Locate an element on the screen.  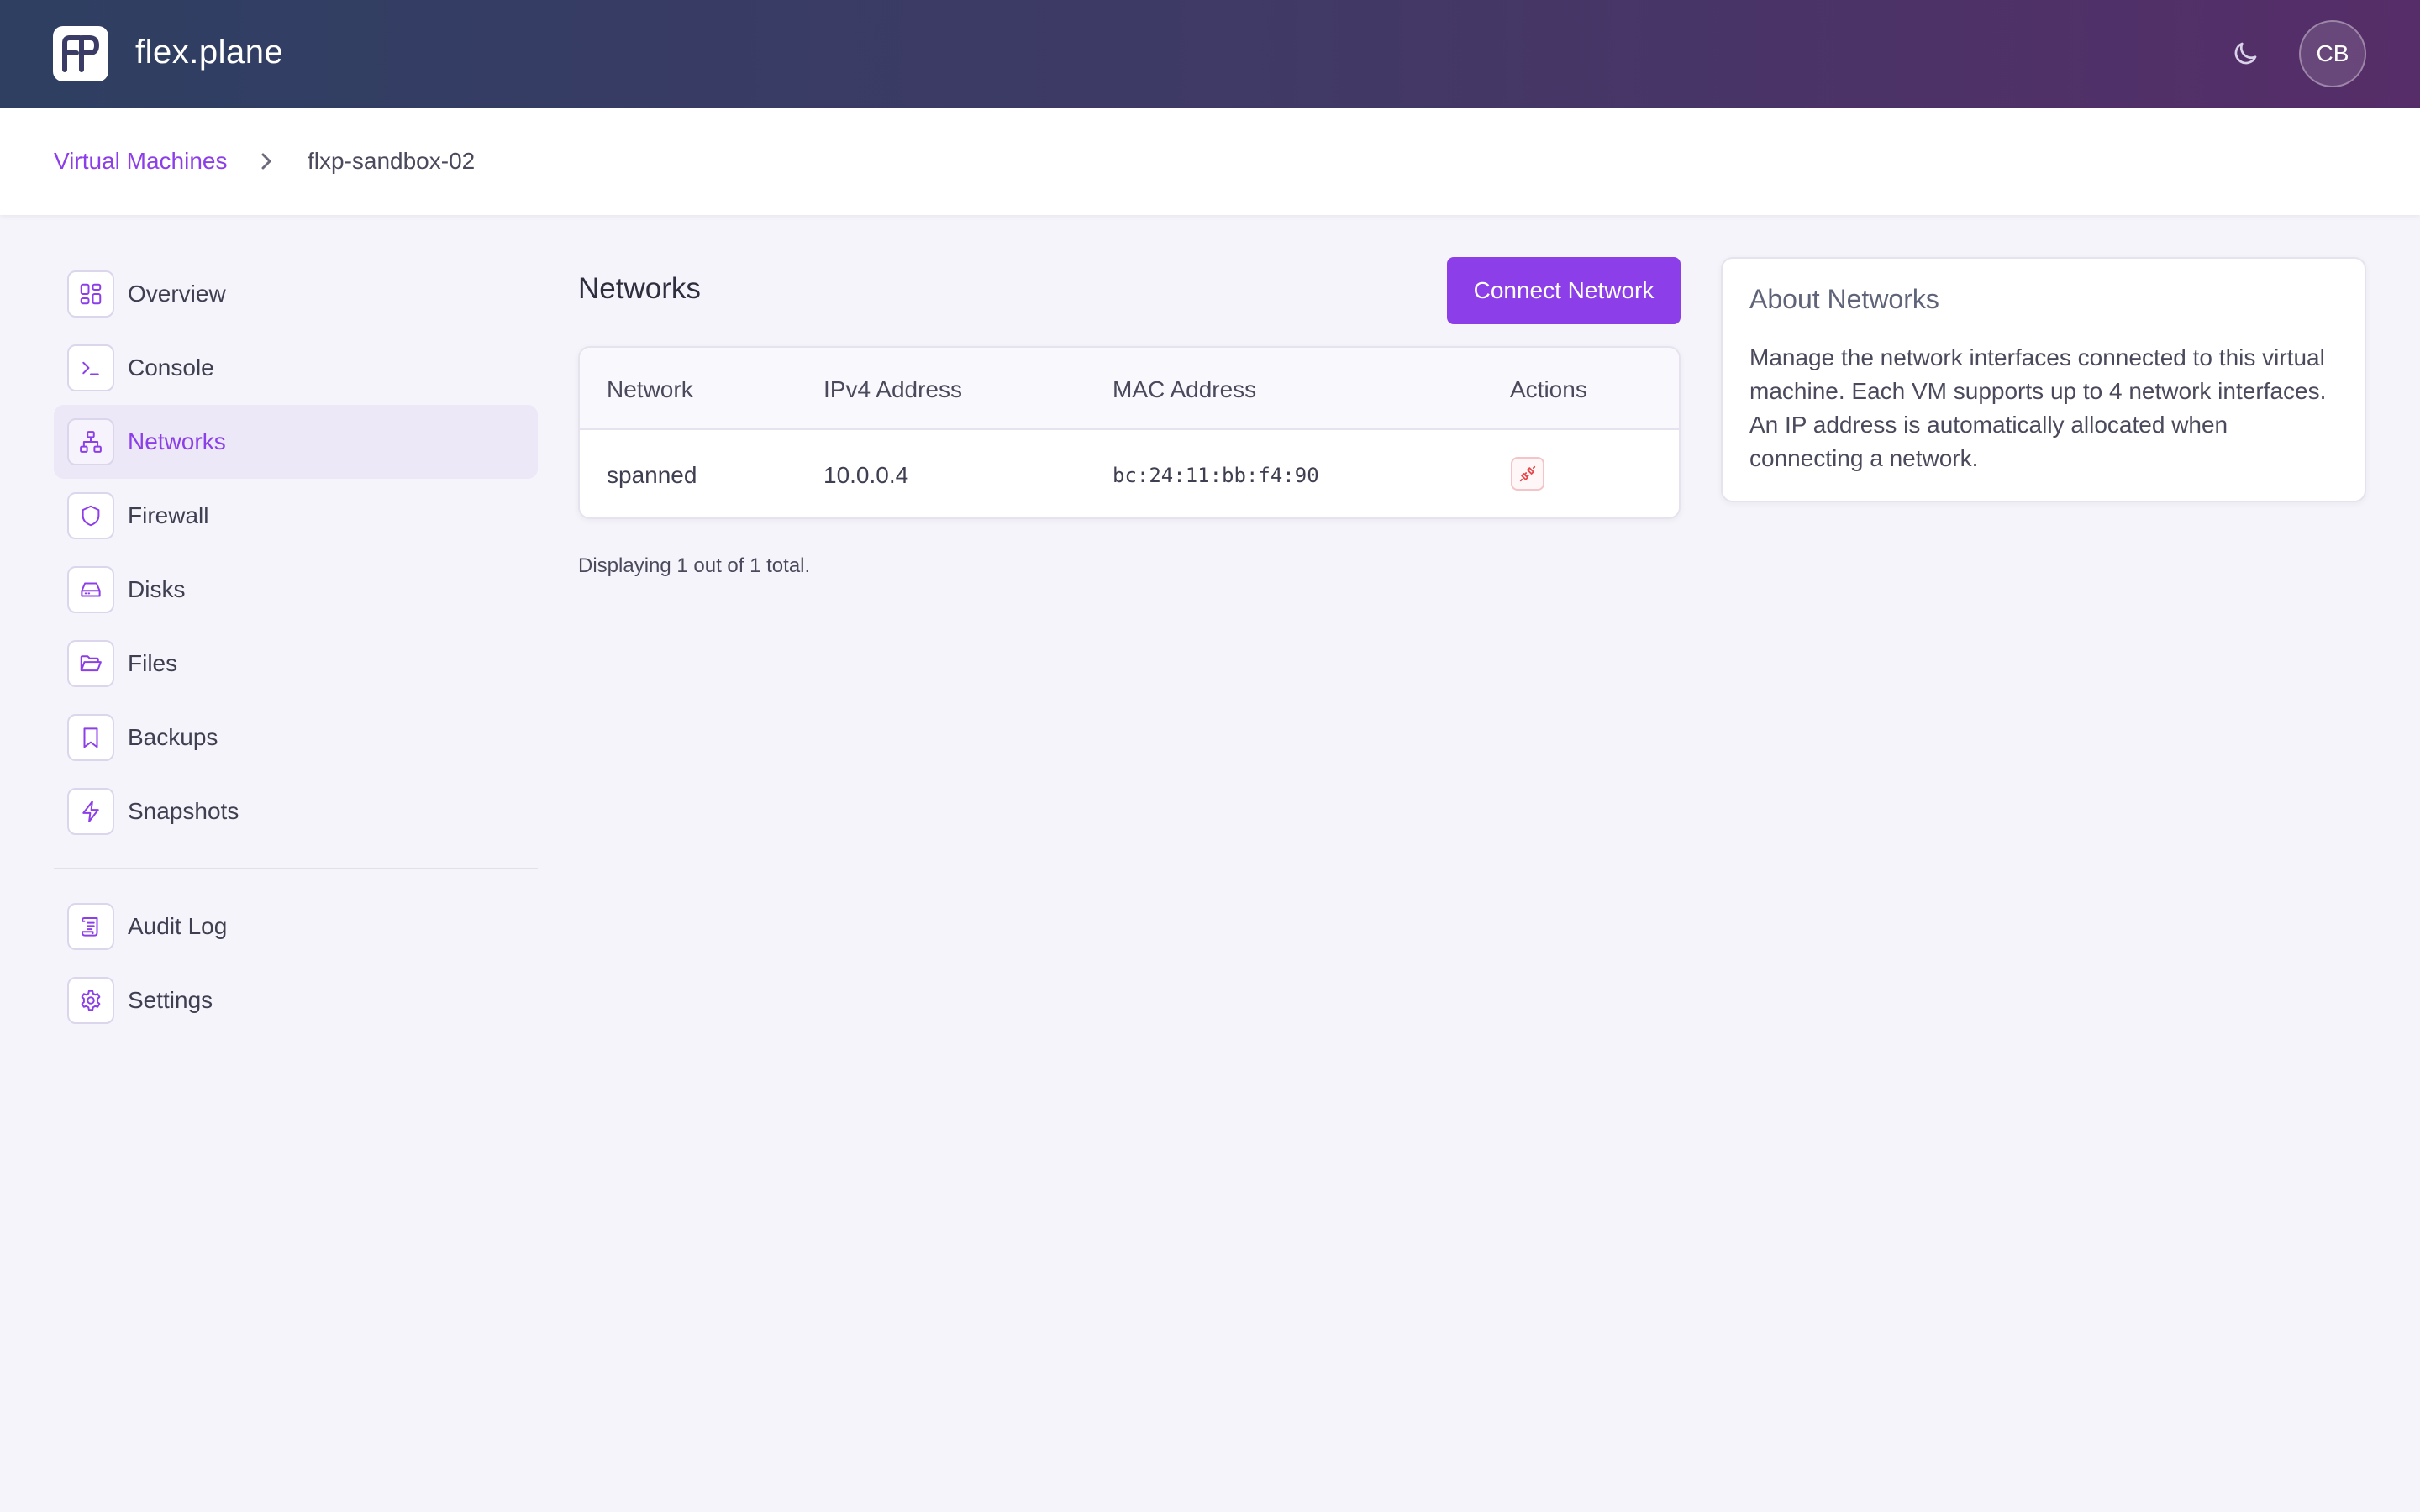
sidebar-item-label: Files is located at coordinates (153, 663).